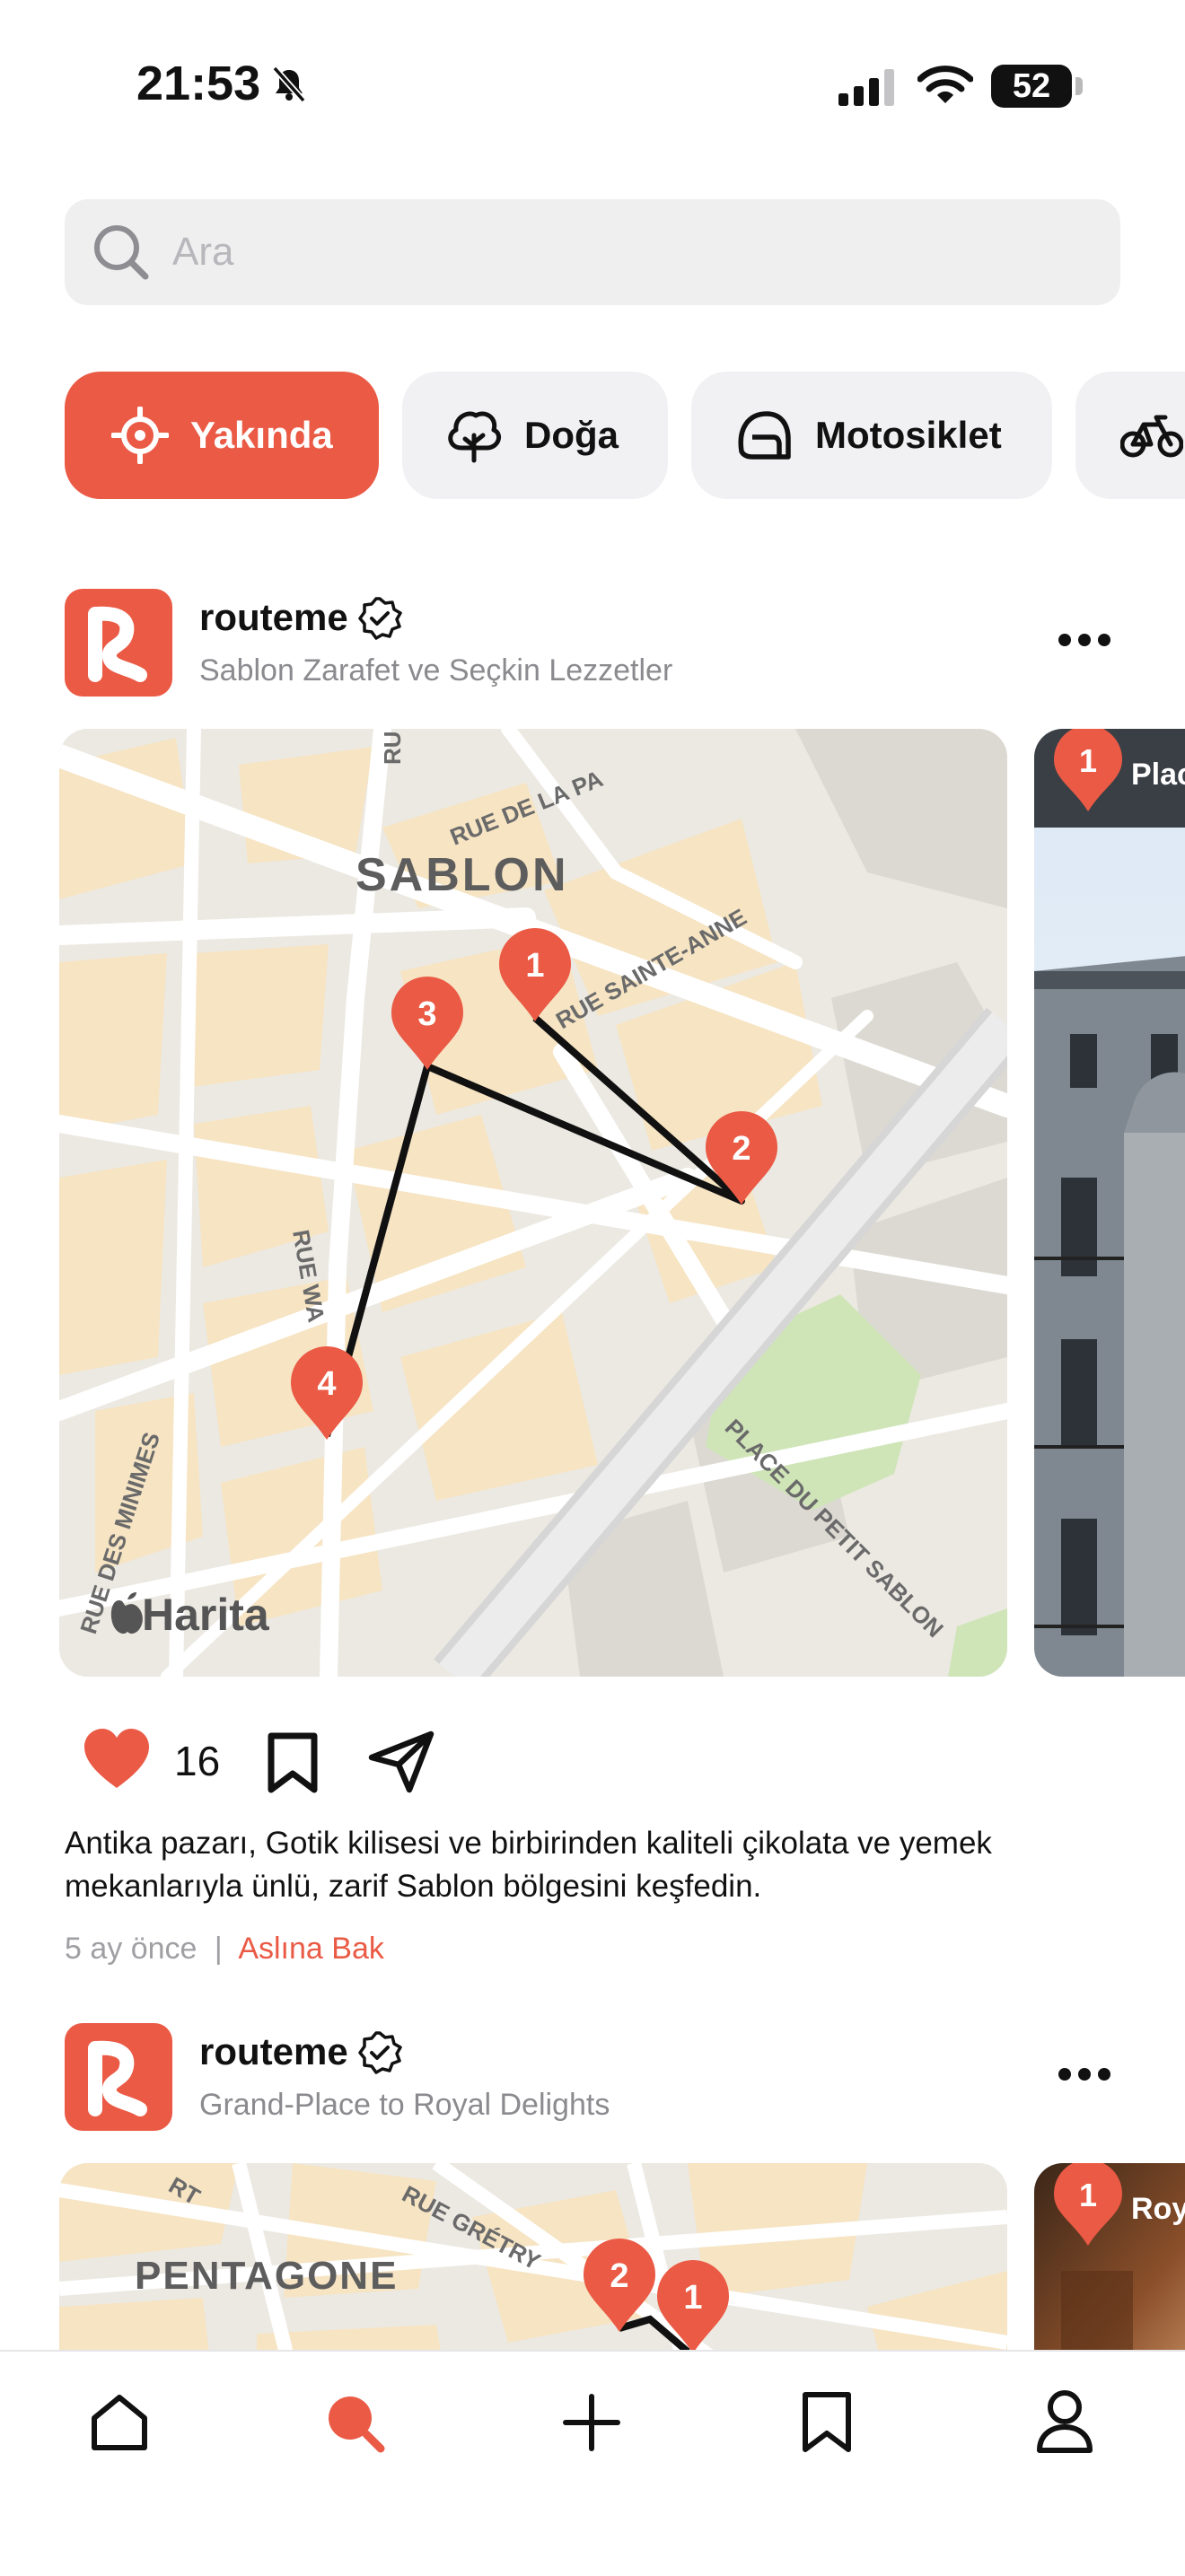 The image size is (1185, 2576). What do you see at coordinates (224, 1949) in the screenshot?
I see `post-meta: 5 ay önce | Aslına Bak` at bounding box center [224, 1949].